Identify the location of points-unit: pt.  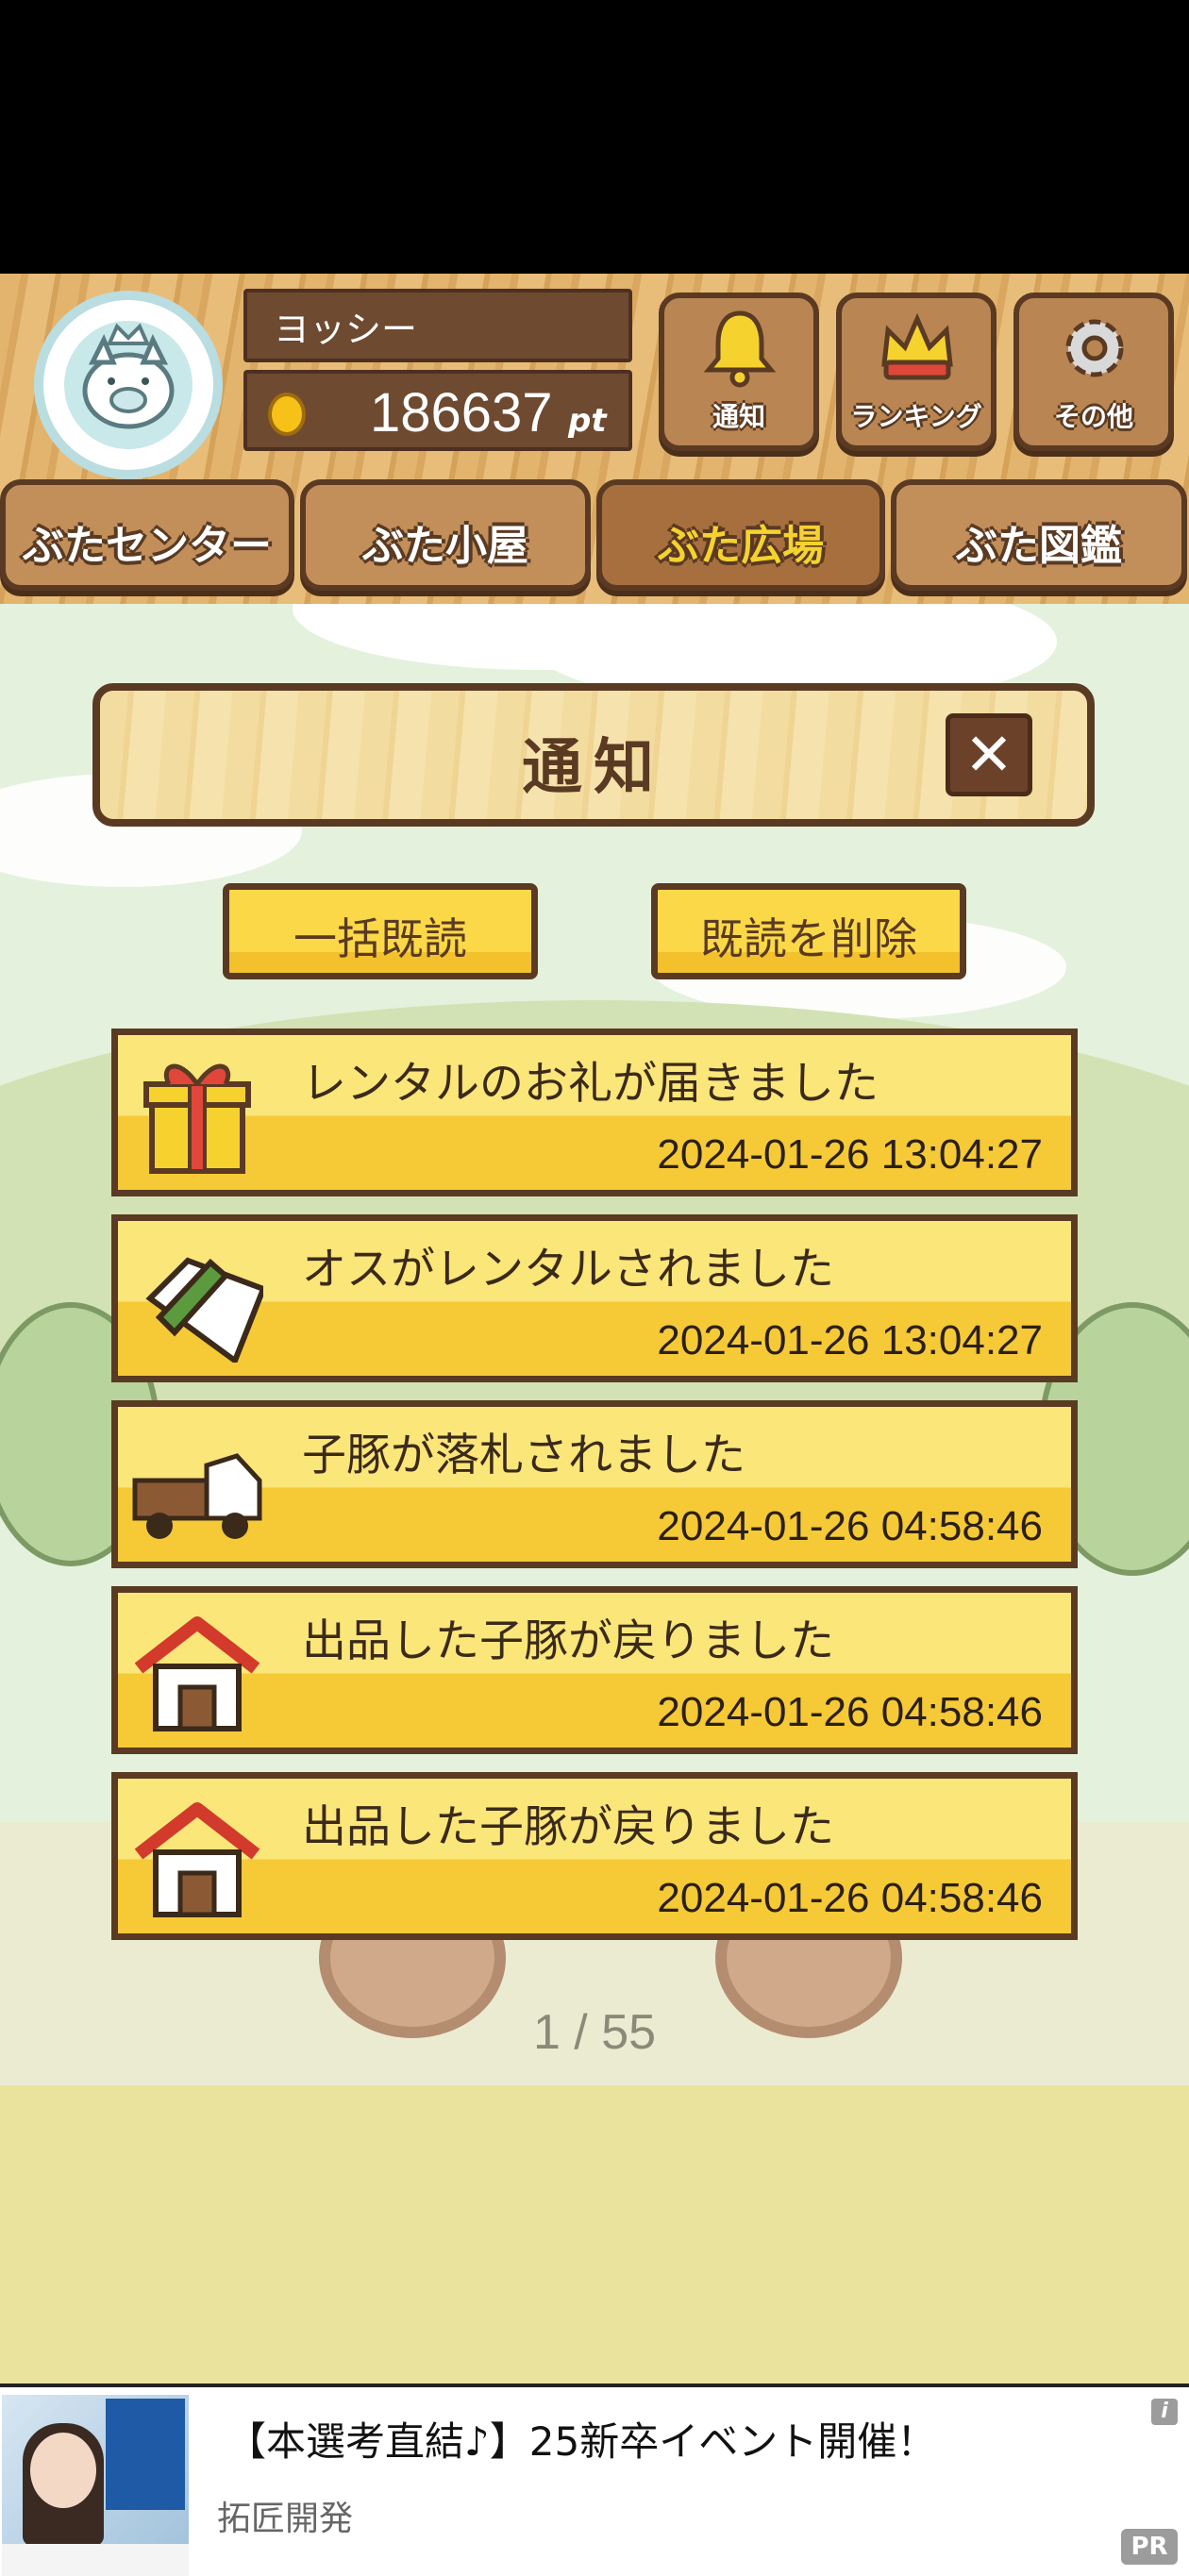
(587, 421).